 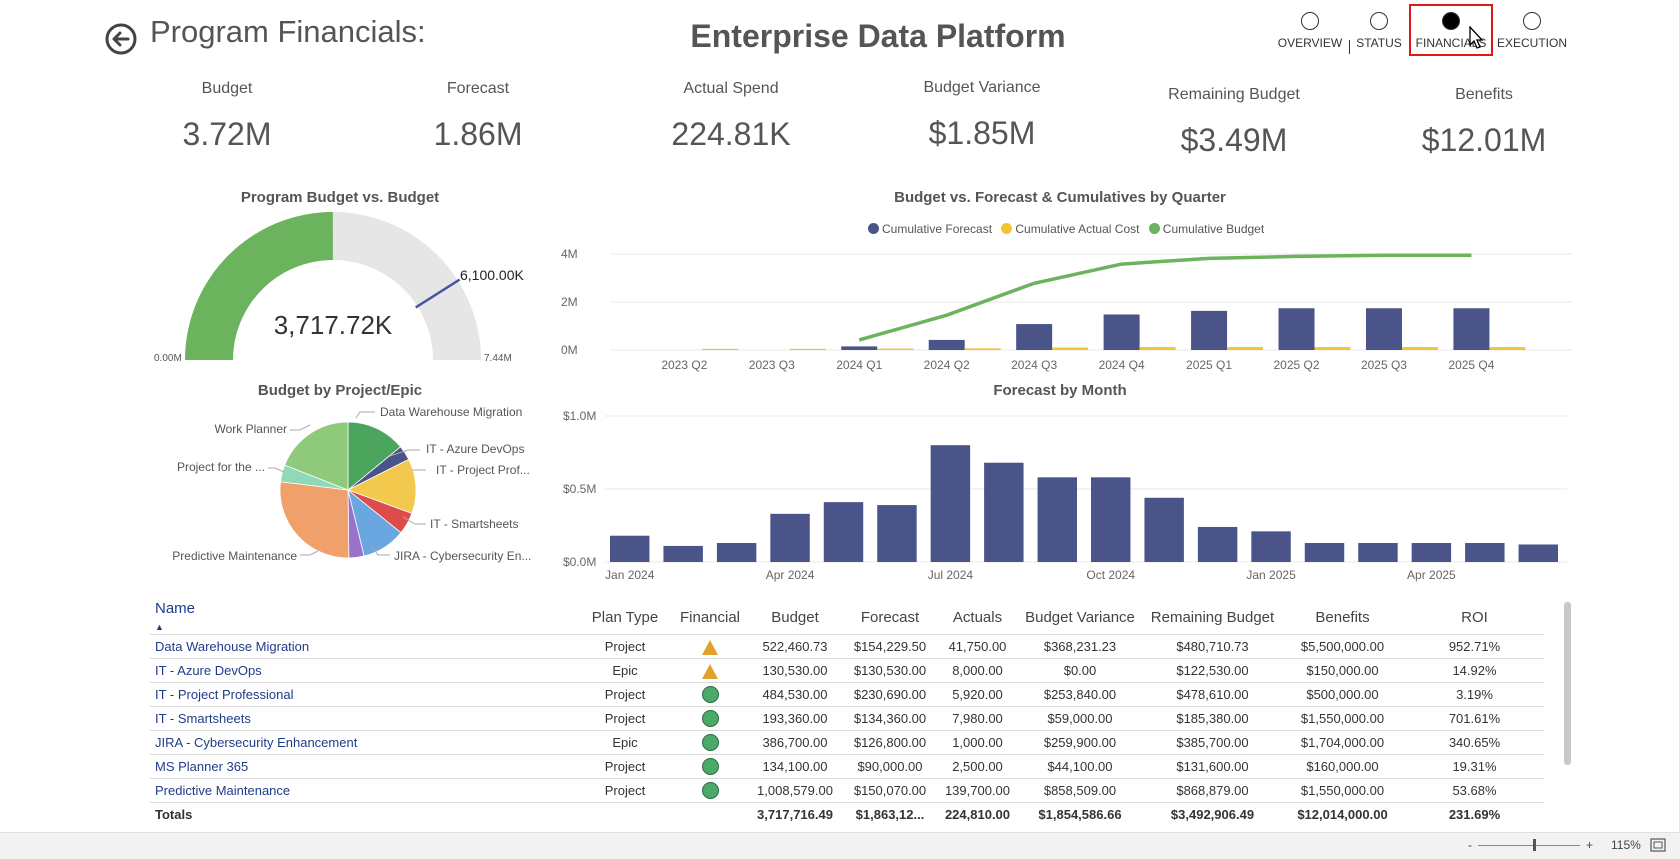 I want to click on nav-execution: EXECUTION, so click(x=1532, y=31).